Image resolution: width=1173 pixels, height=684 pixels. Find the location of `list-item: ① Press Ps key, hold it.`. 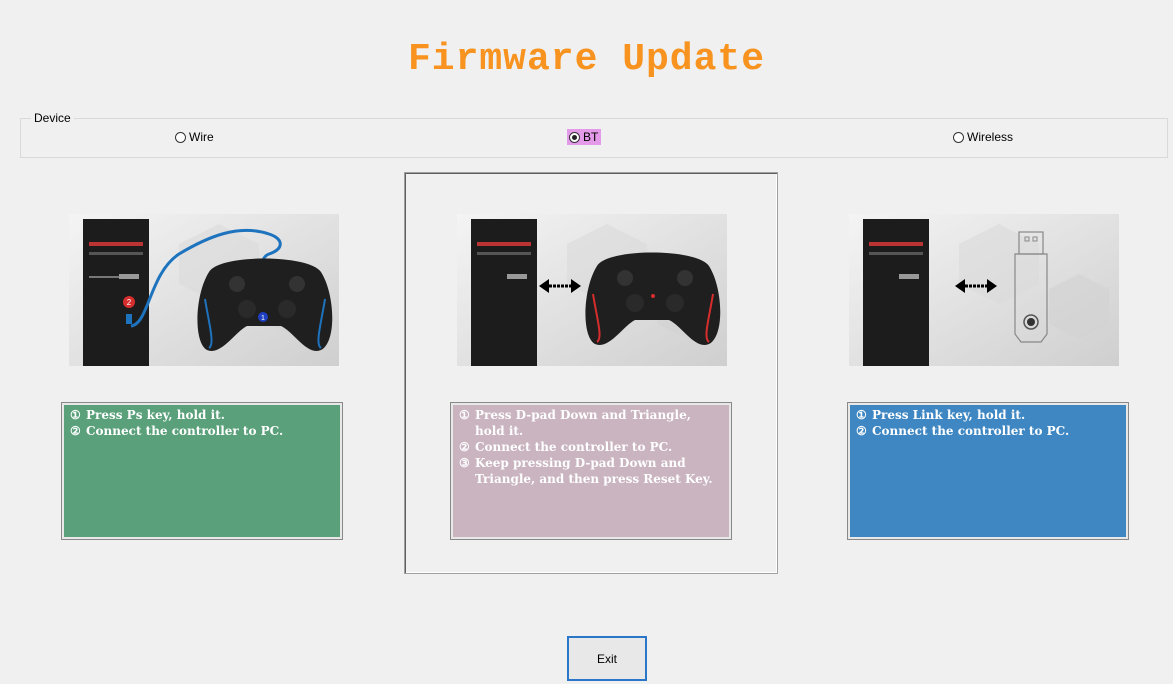

list-item: ① Press Ps key, hold it. is located at coordinates (147, 415).